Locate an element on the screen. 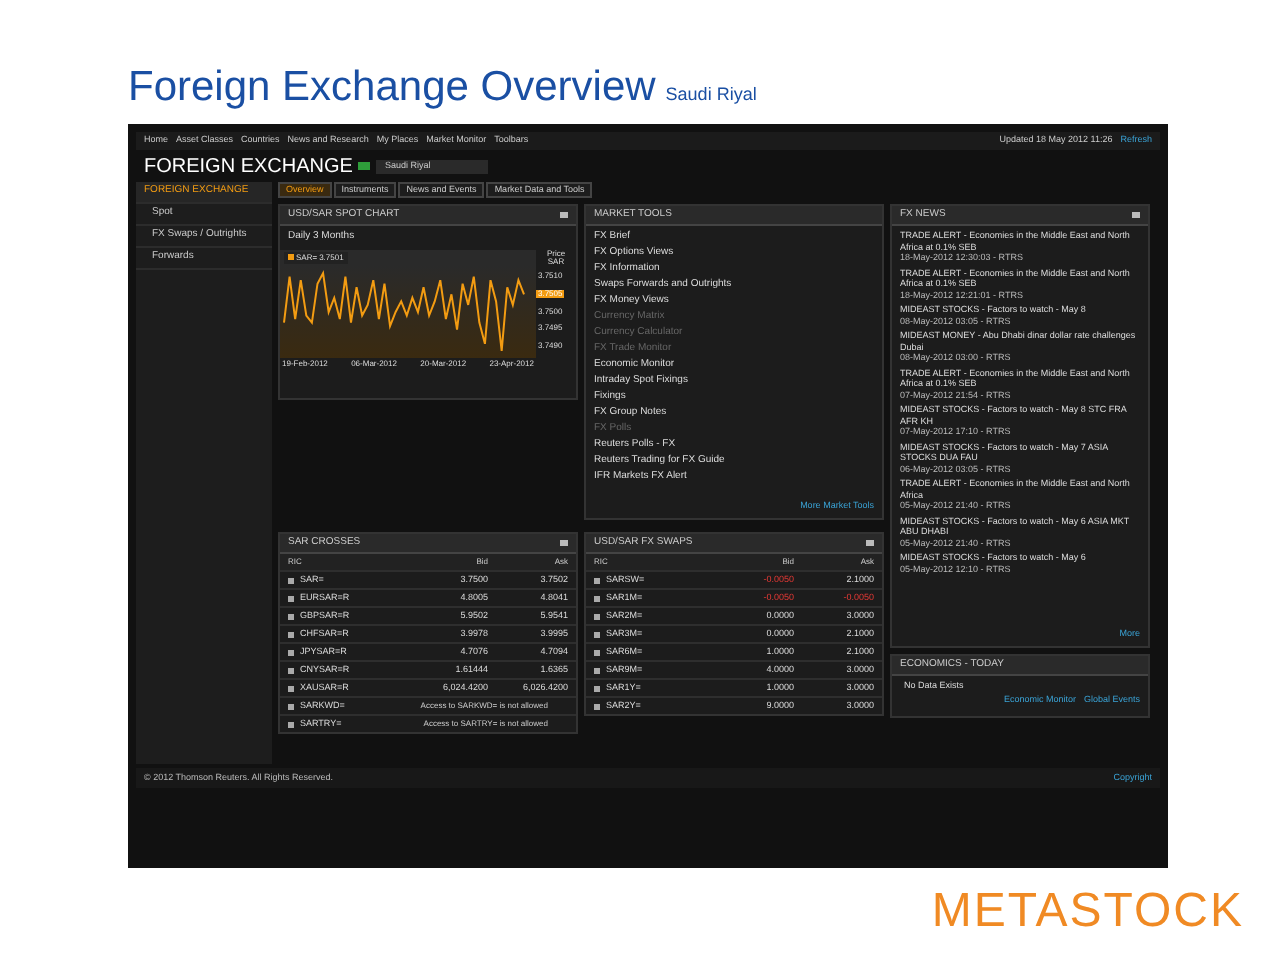  brand-logo: METASTOCK is located at coordinates (1087, 911).